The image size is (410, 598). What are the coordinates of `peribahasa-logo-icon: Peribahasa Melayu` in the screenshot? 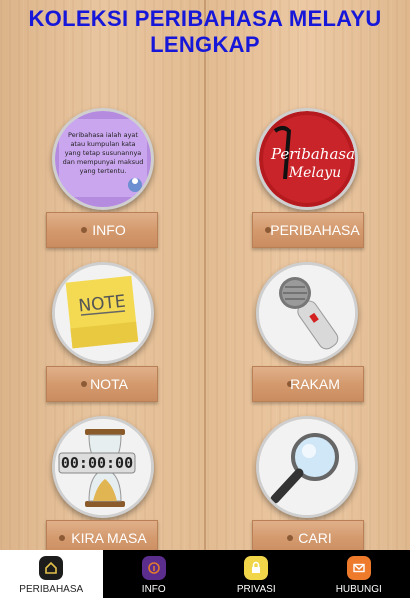 It's located at (307, 159).